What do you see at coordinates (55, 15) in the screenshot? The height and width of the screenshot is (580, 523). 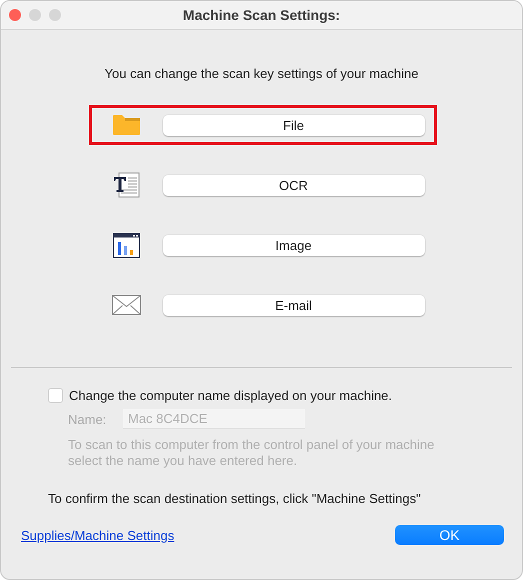 I see `zoom-button` at bounding box center [55, 15].